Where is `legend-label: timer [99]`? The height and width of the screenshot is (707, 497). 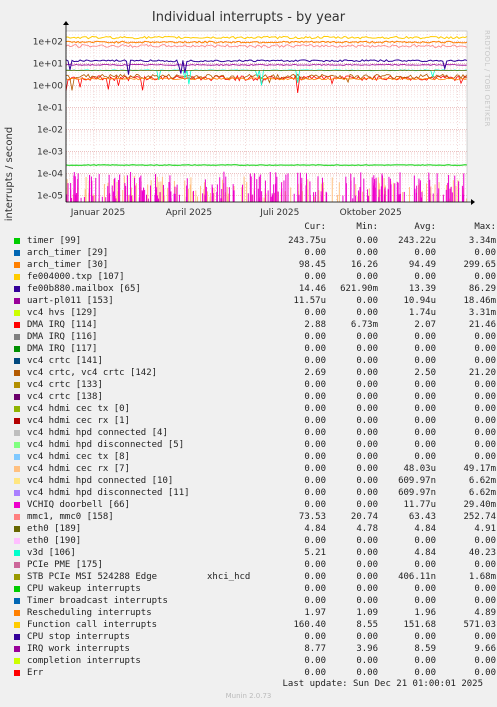
legend-label: timer [99] is located at coordinates (54, 241).